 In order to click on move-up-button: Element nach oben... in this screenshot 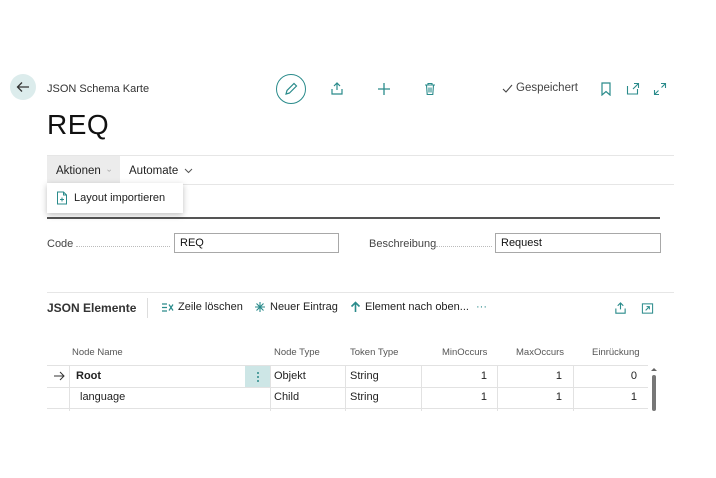, I will do `click(409, 307)`.